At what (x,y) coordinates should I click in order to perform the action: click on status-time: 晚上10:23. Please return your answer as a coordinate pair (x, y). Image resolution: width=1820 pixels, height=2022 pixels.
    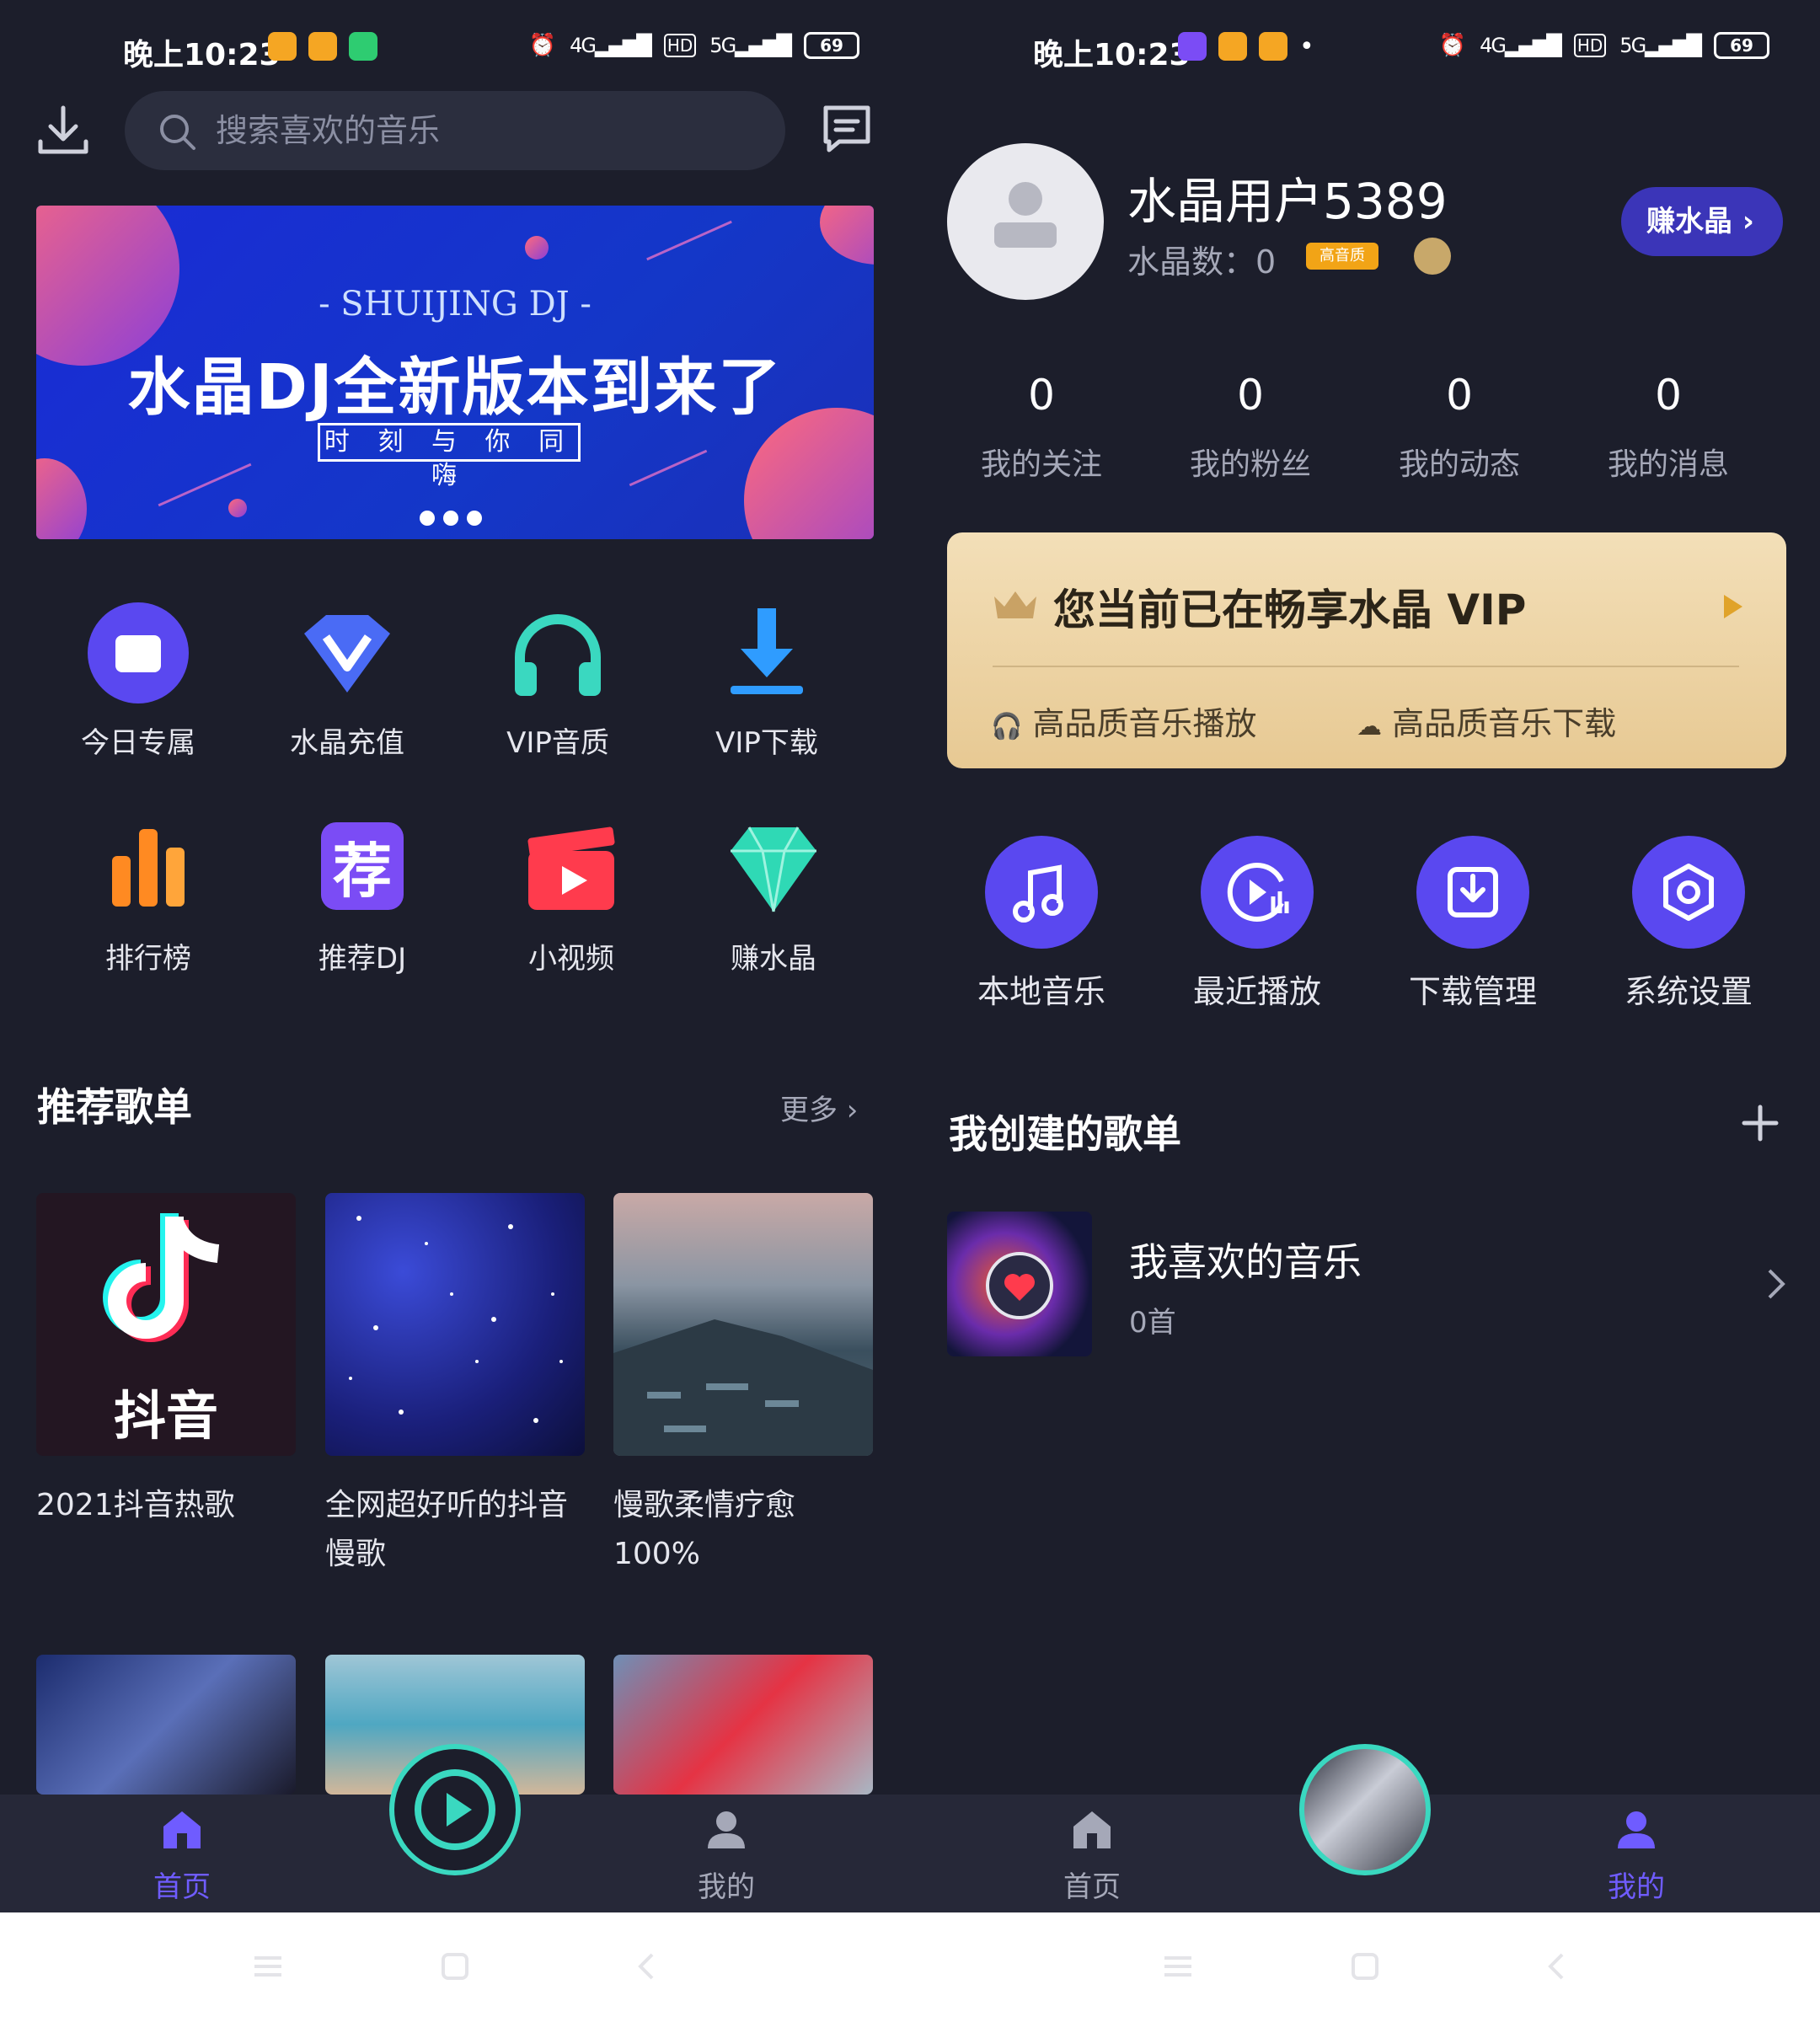
    Looking at the image, I should click on (1112, 55).